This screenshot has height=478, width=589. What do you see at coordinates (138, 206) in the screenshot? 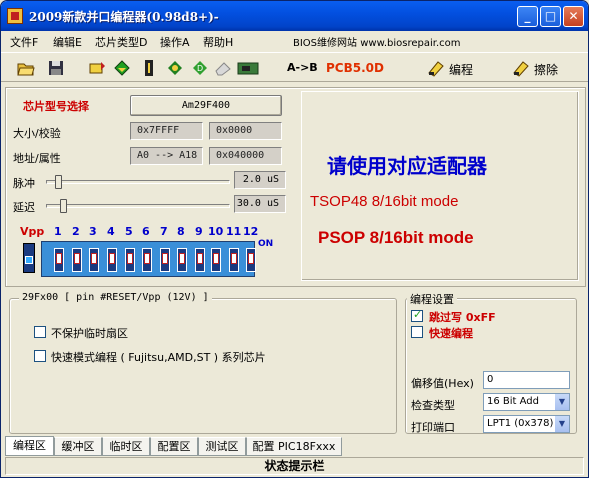
I see `delay-slider-track` at bounding box center [138, 206].